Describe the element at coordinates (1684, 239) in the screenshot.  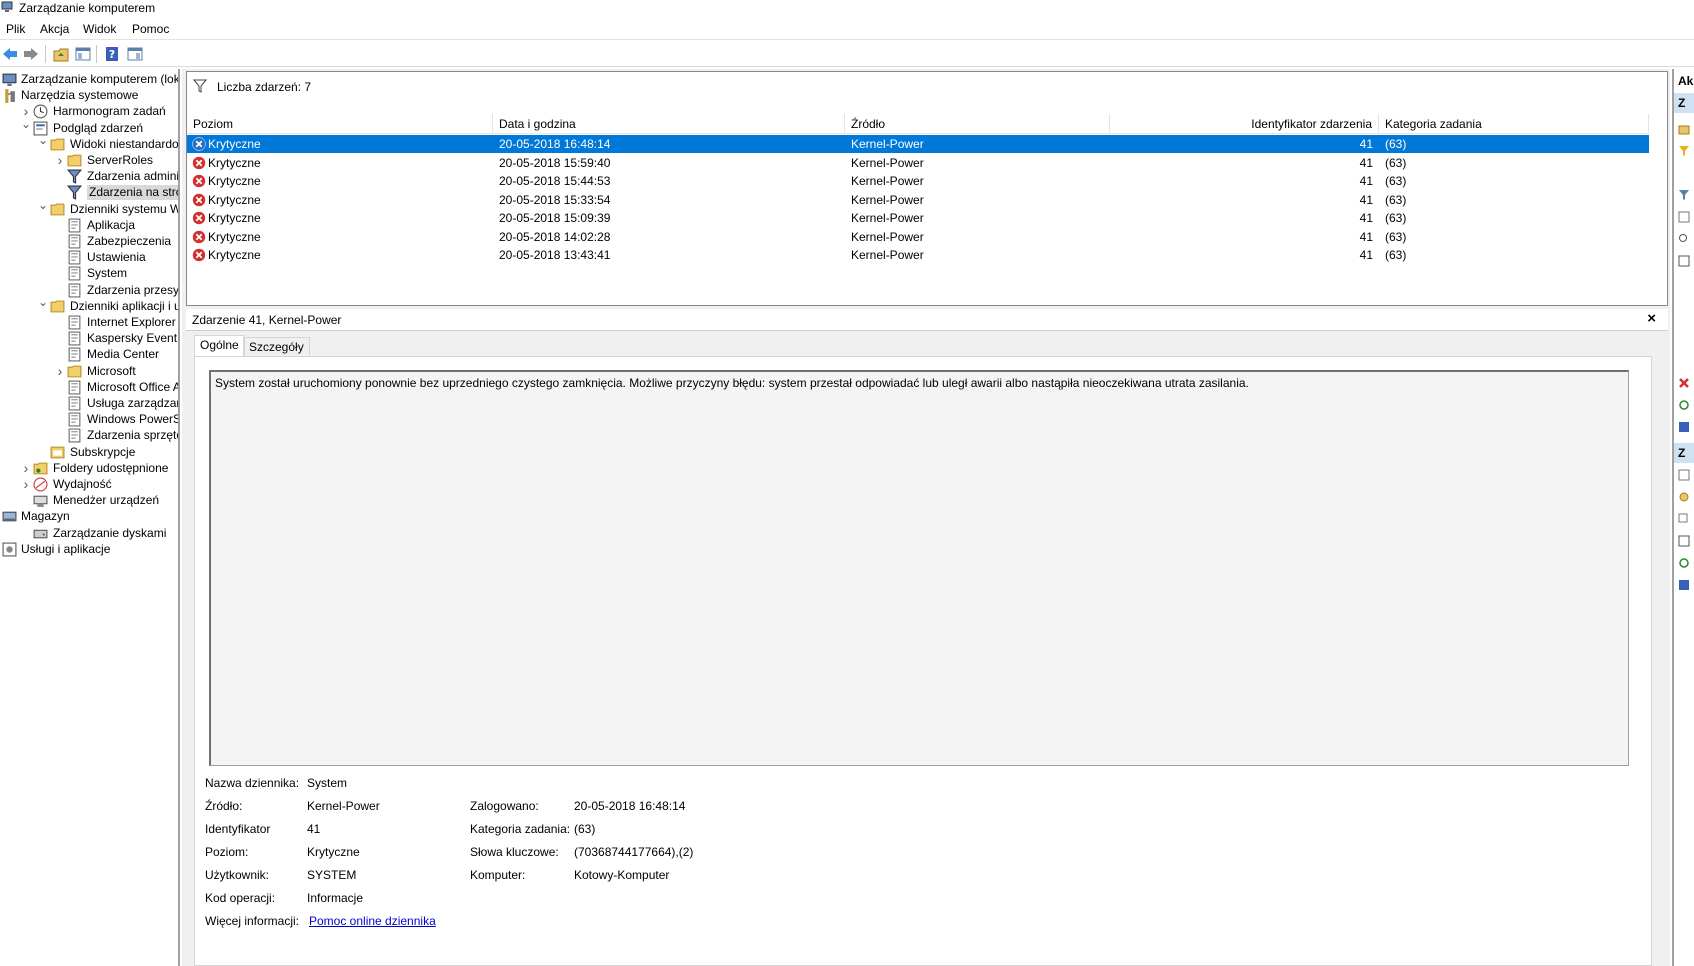
I see `find-icon` at that location.